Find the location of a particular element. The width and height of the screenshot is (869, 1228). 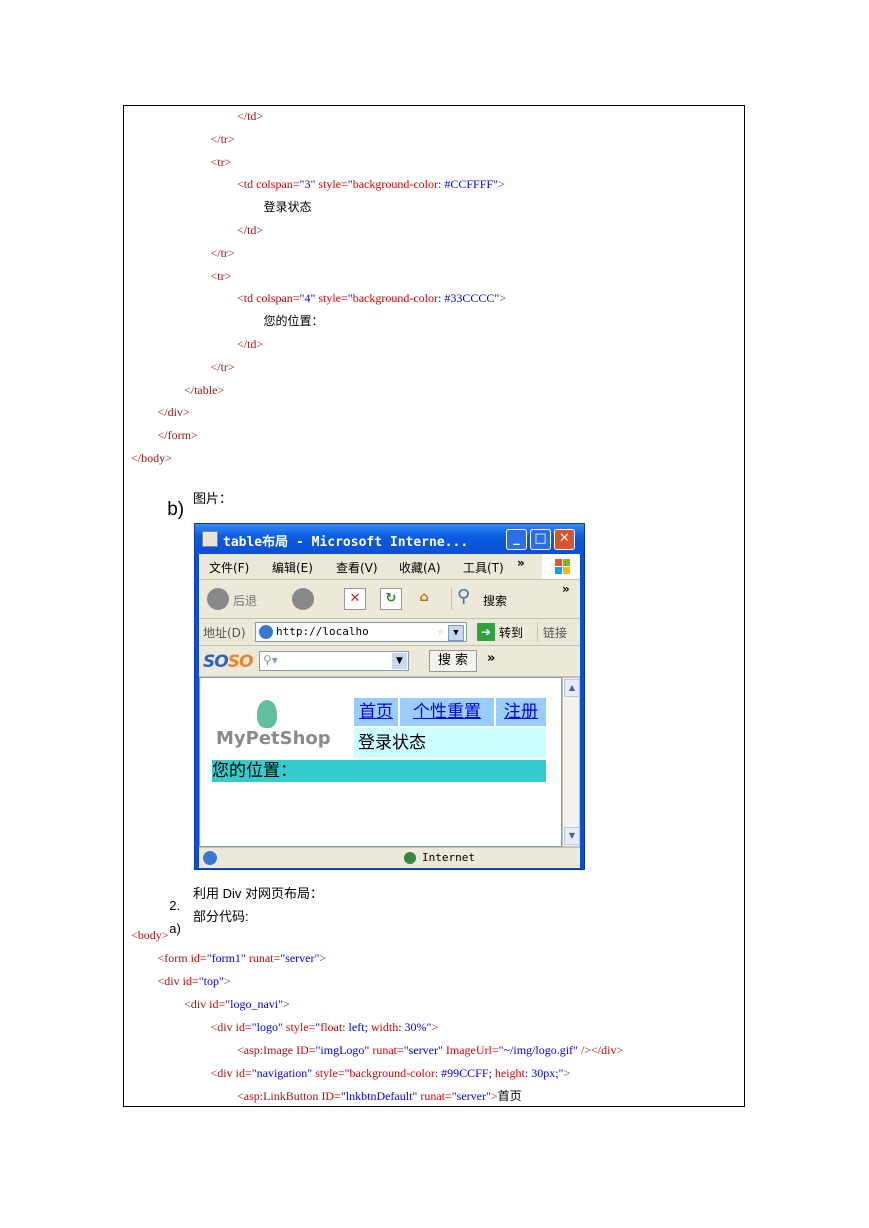

address-bar: 地址(D) http://localho ☆ ▼ ➔ 转到 链接 is located at coordinates (389, 632).